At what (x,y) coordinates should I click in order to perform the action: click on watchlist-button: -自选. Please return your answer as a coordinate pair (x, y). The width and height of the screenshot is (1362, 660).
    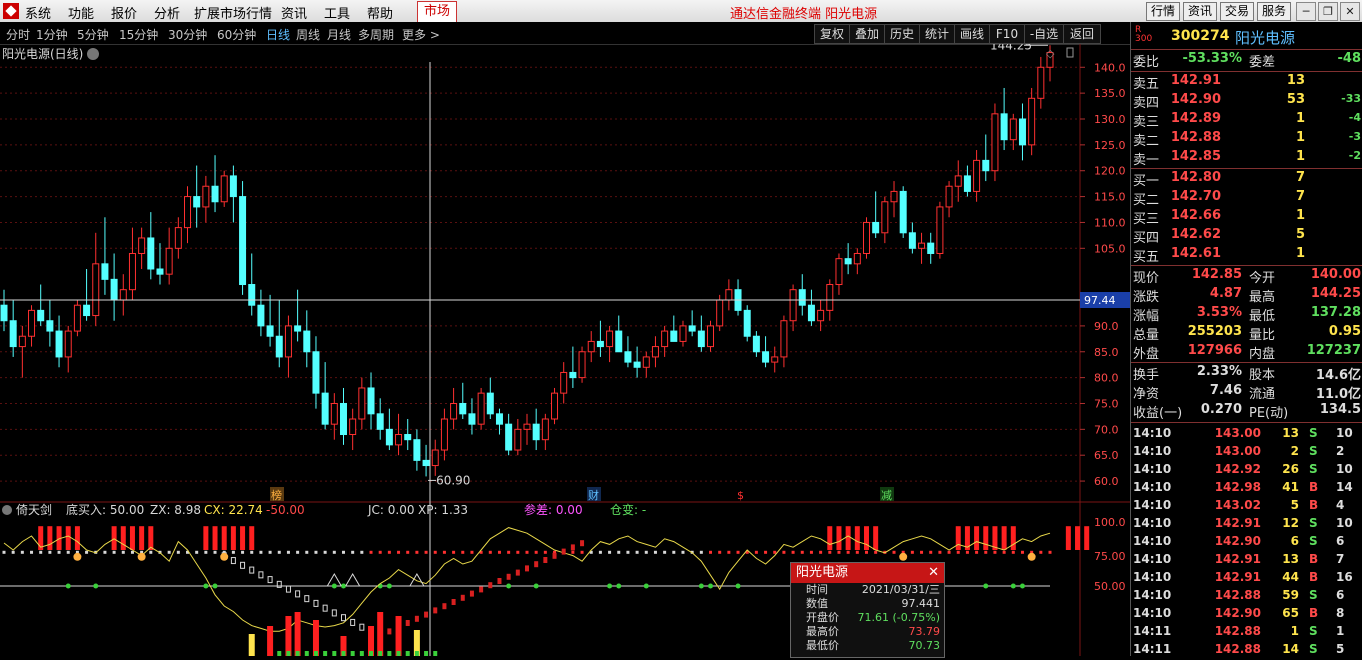
    Looking at the image, I should click on (1044, 34).